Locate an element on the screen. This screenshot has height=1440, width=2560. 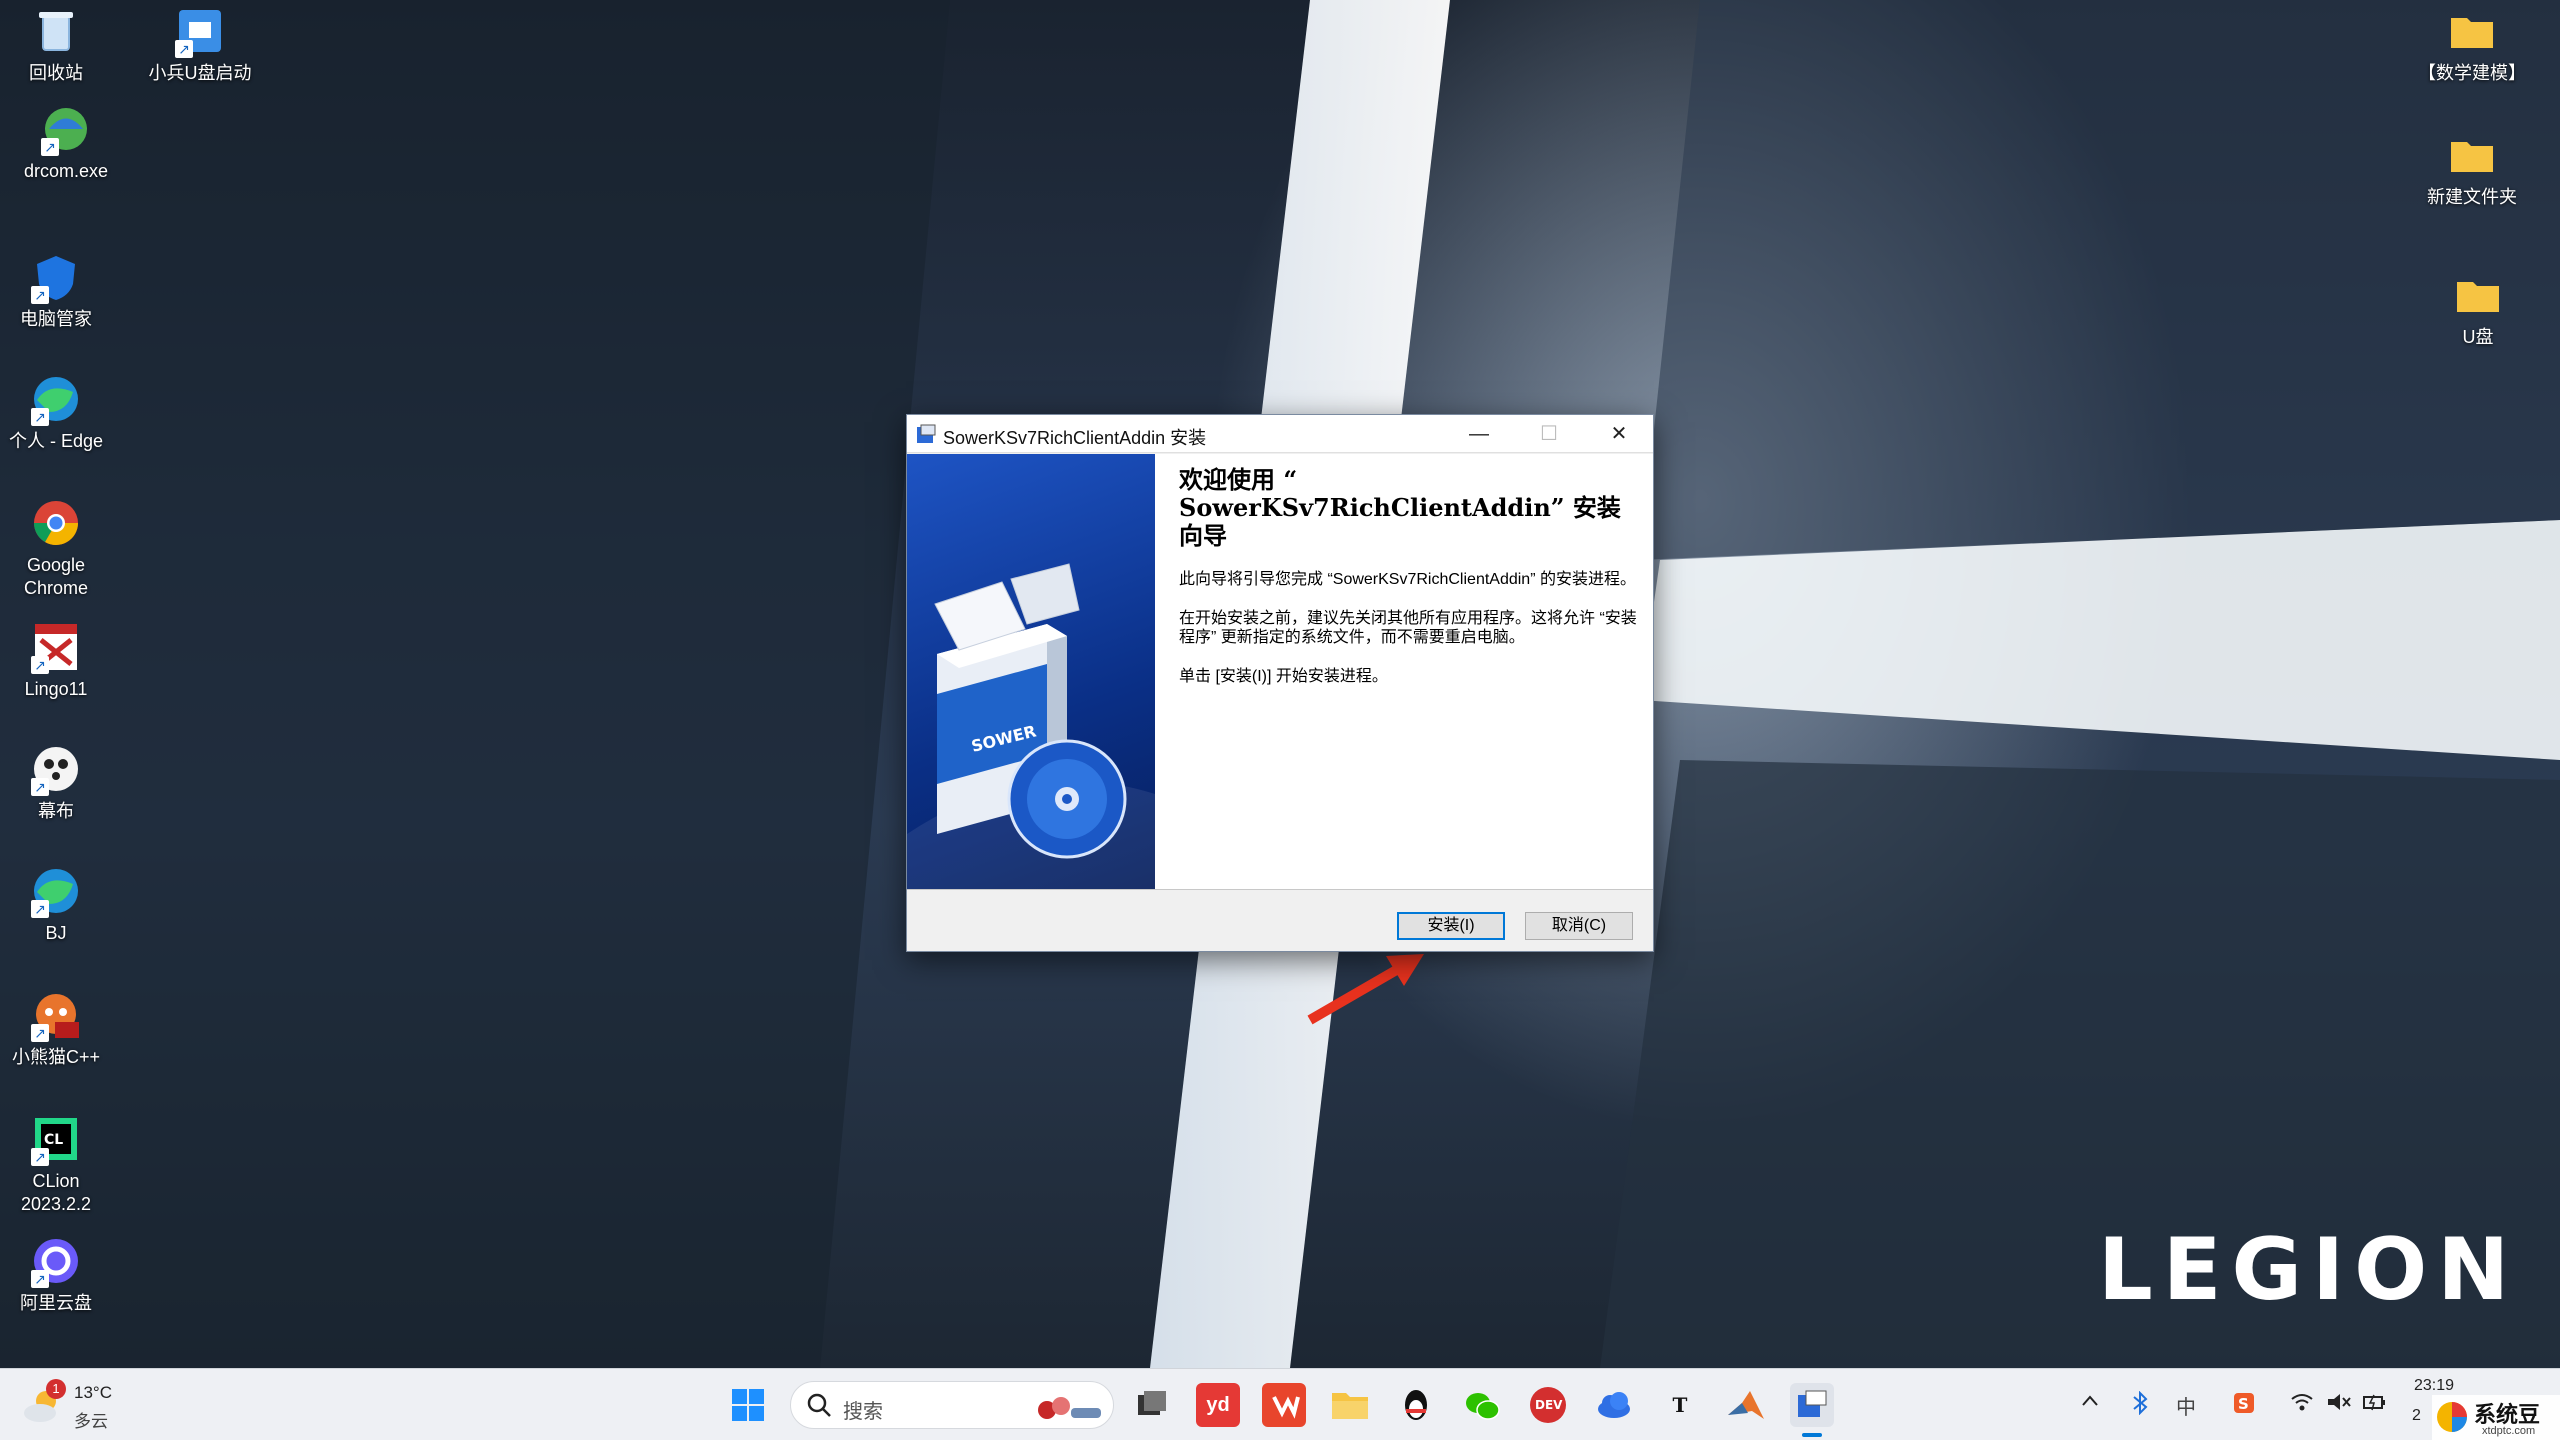
recycle-bin-icon is located at coordinates (56, 31).